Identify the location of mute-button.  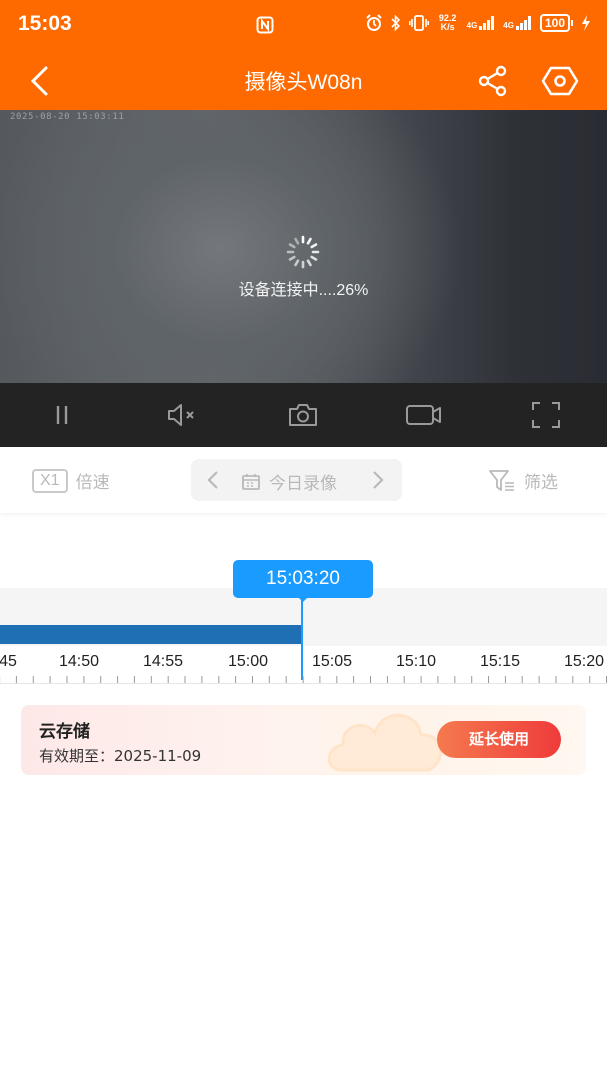
(182, 415).